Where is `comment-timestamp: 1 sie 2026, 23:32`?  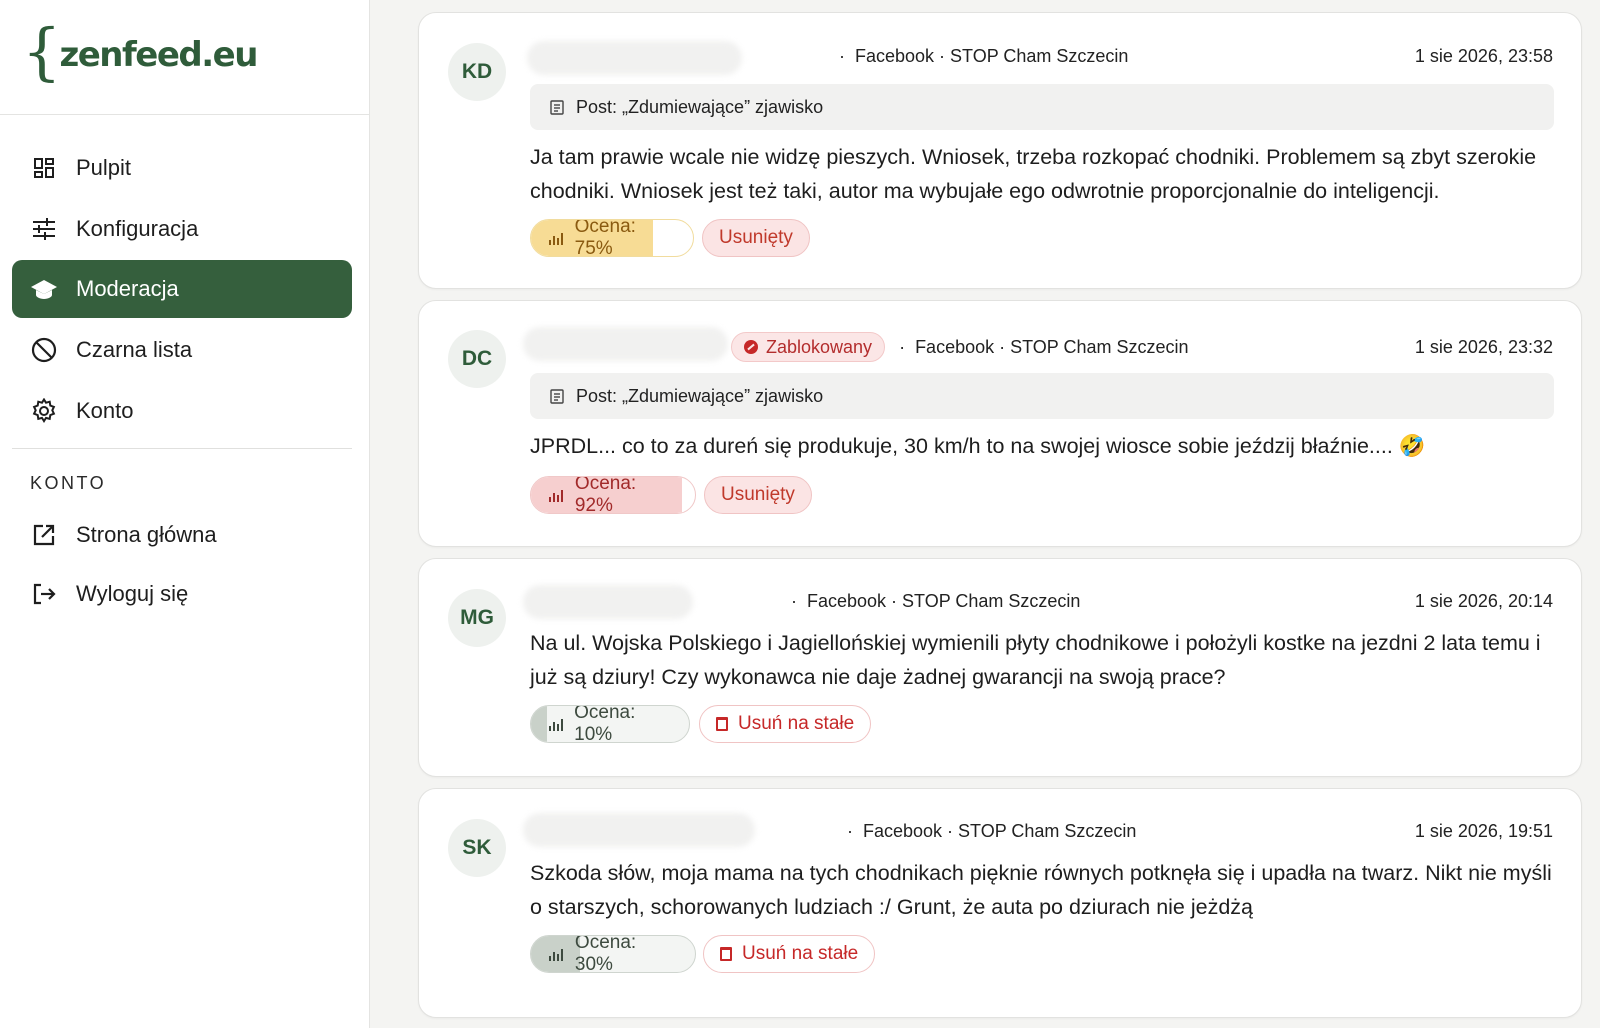
comment-timestamp: 1 sie 2026, 23:32 is located at coordinates (1483, 347).